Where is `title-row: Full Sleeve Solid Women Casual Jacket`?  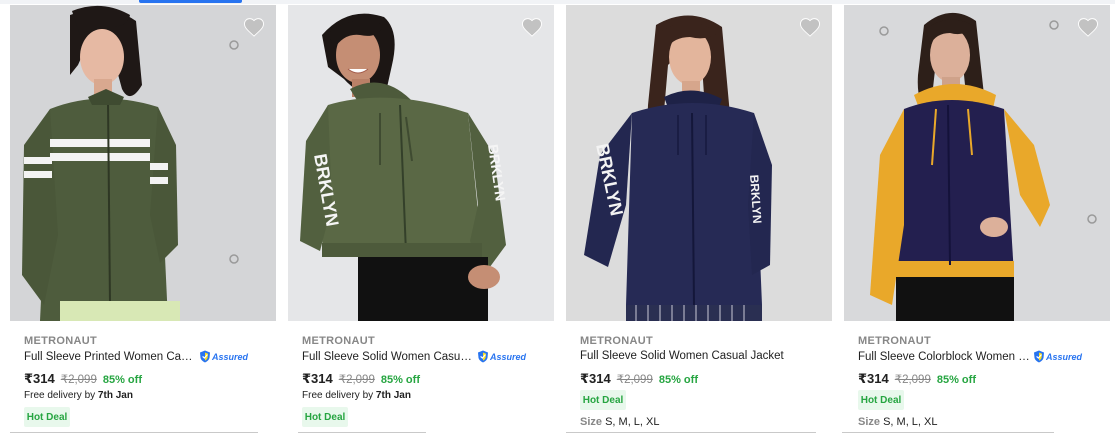 title-row: Full Sleeve Solid Women Casual Jacket is located at coordinates (703, 356).